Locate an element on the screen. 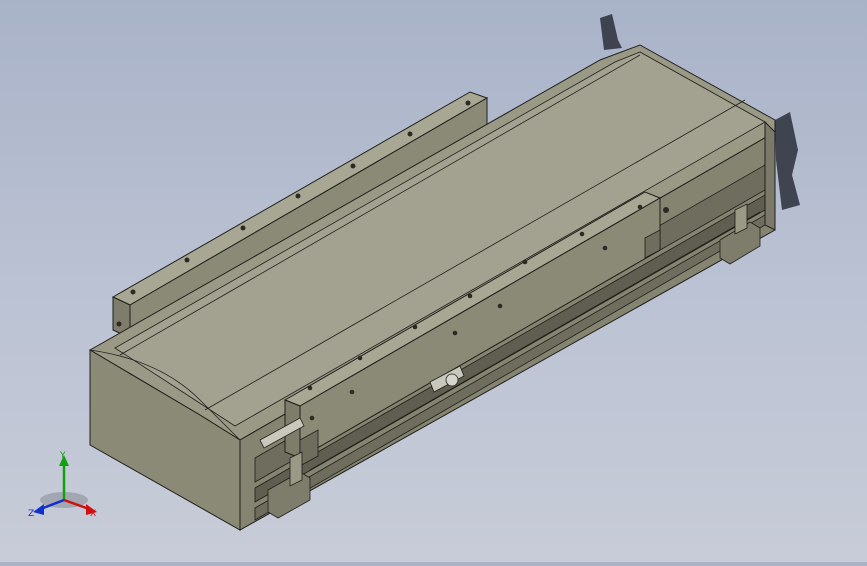 This screenshot has height=566, width=867. x-axis-label: X is located at coordinates (93, 514).